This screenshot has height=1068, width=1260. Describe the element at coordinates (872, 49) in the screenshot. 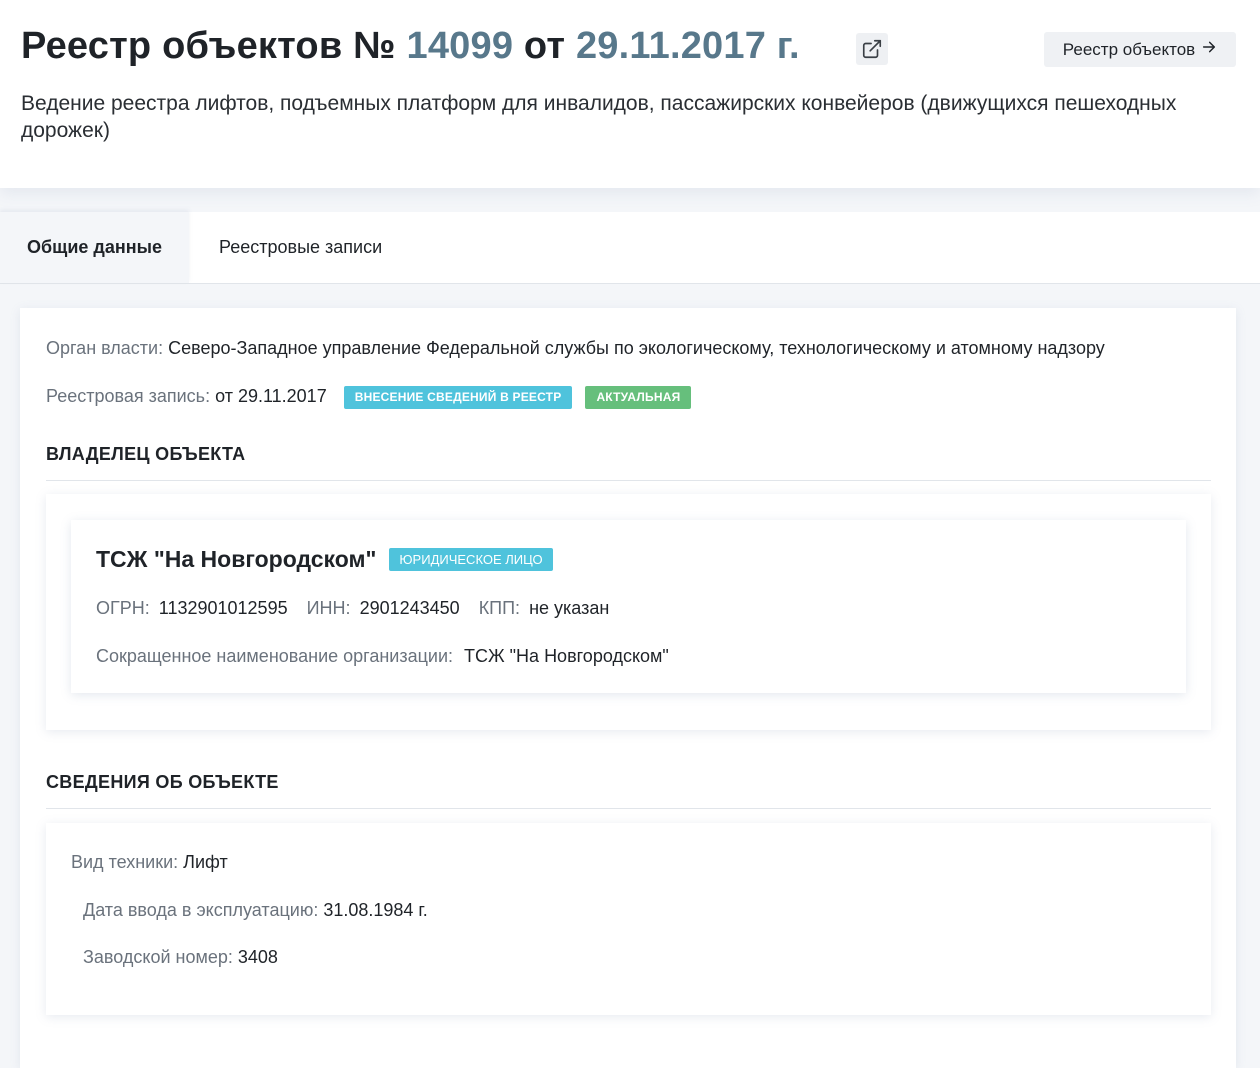

I see `external-link-icon` at that location.